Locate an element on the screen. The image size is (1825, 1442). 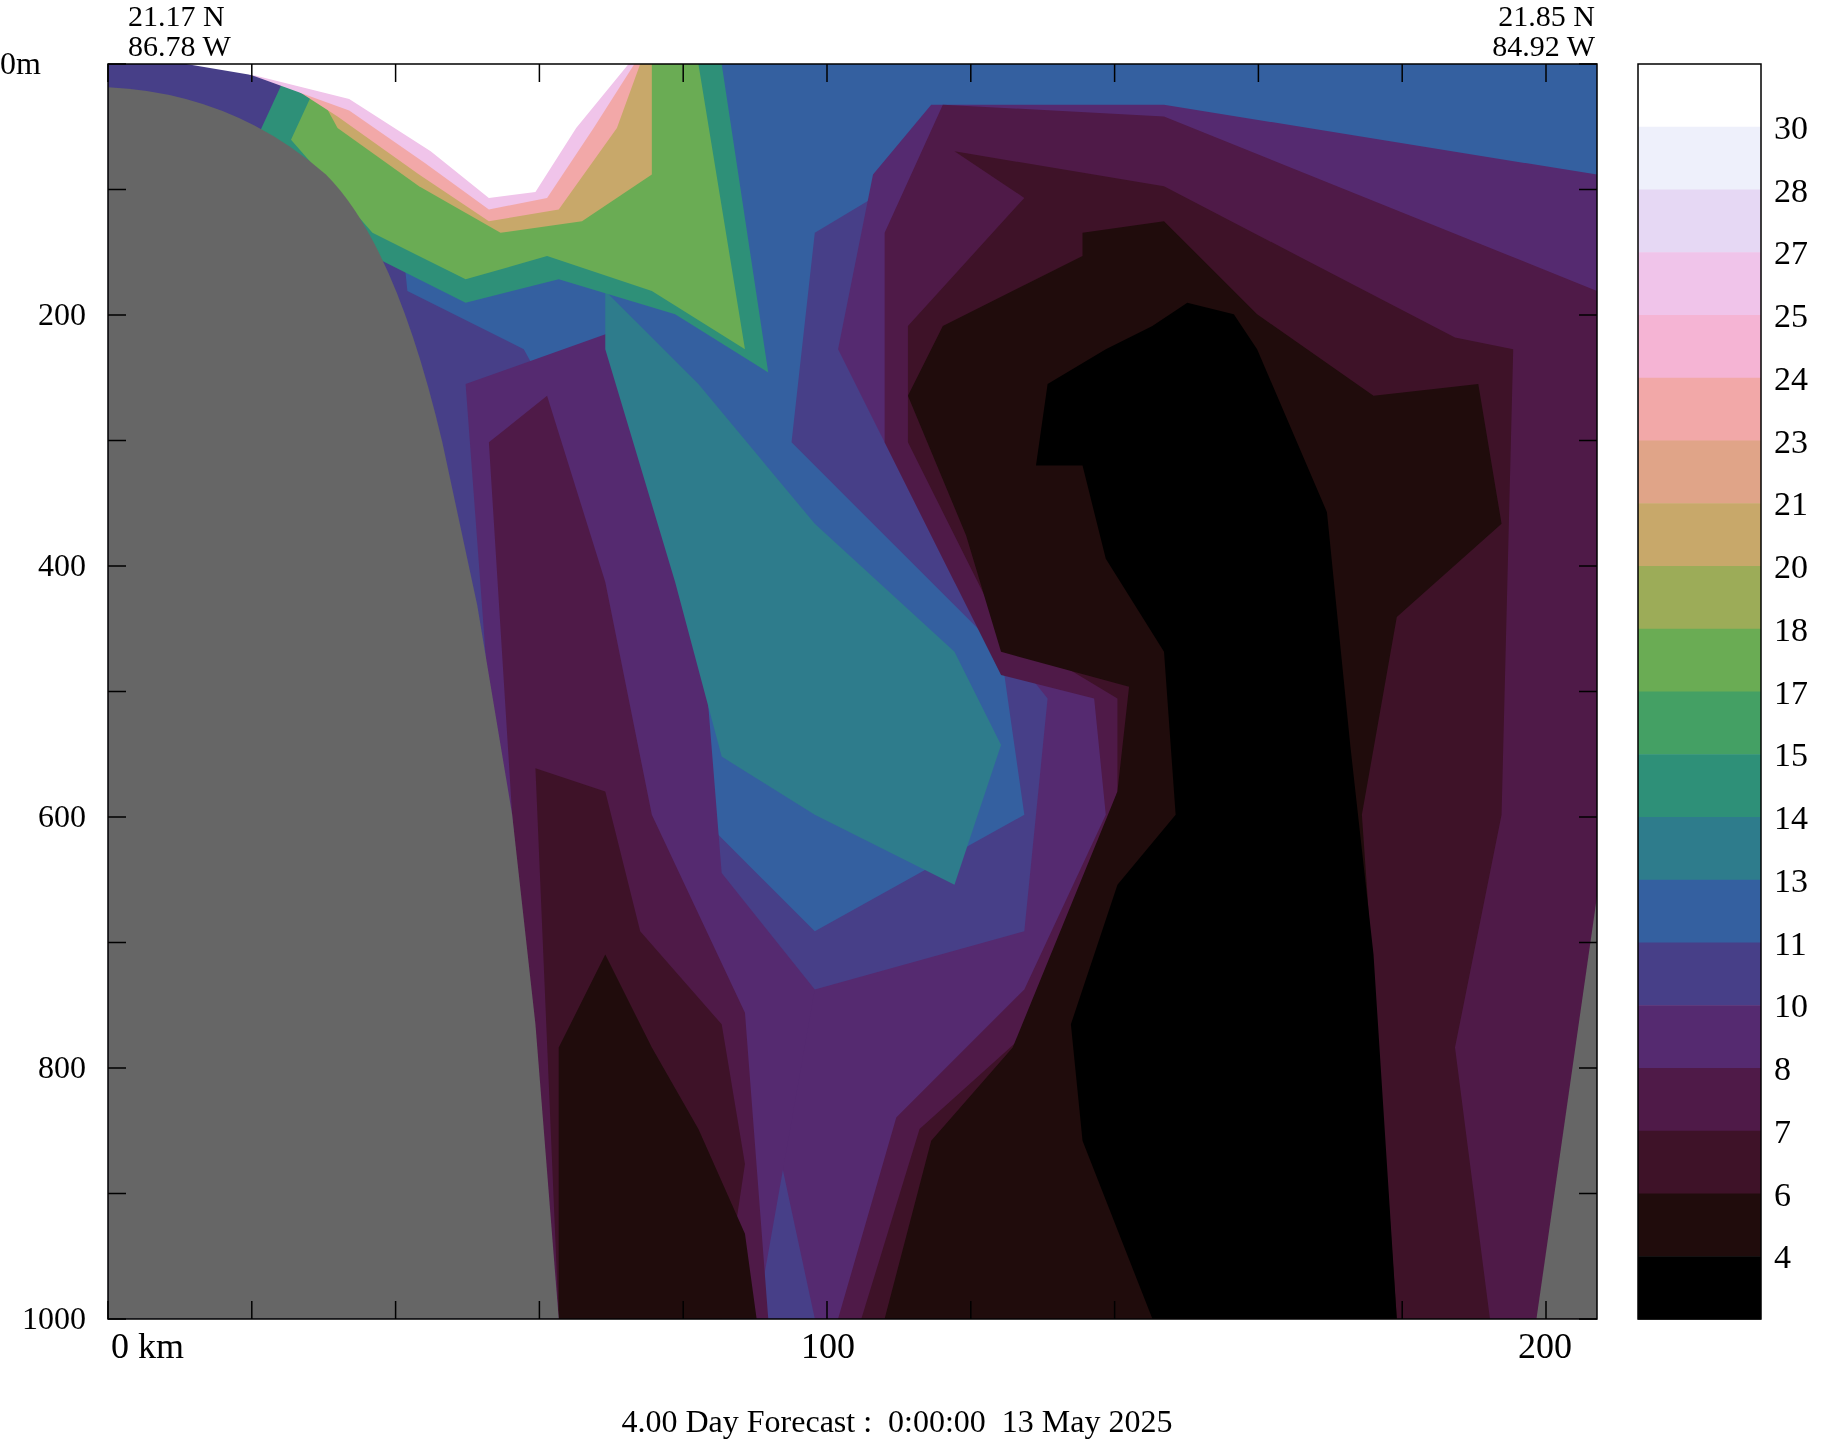
depth-label: 0m is located at coordinates (20, 63).